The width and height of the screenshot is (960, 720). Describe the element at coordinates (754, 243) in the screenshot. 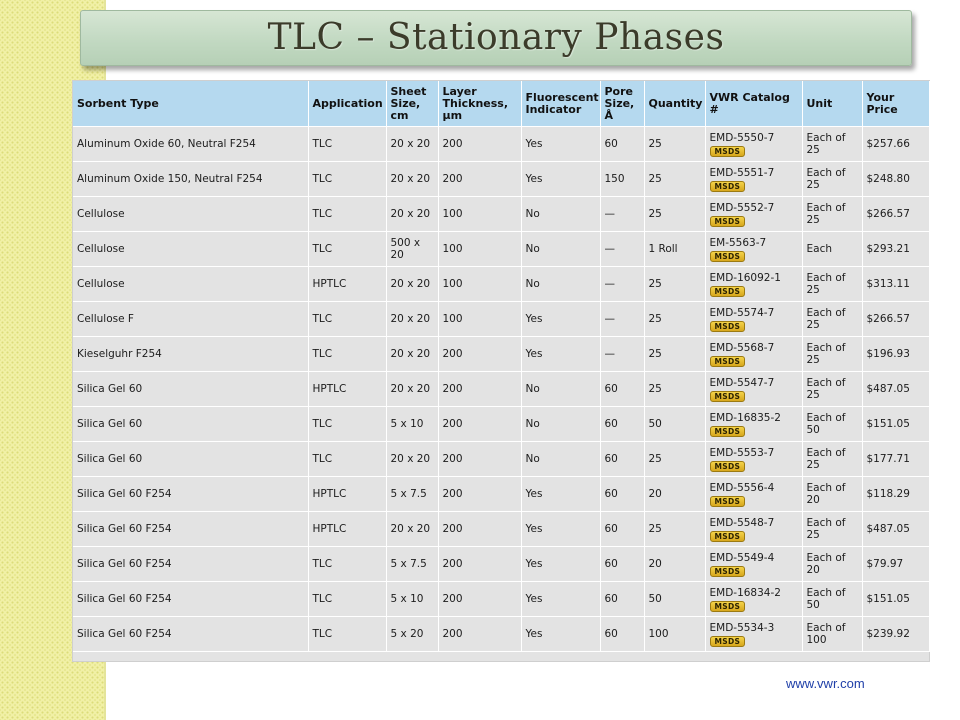

I see `catalog-number-link: EM-5563-7` at that location.